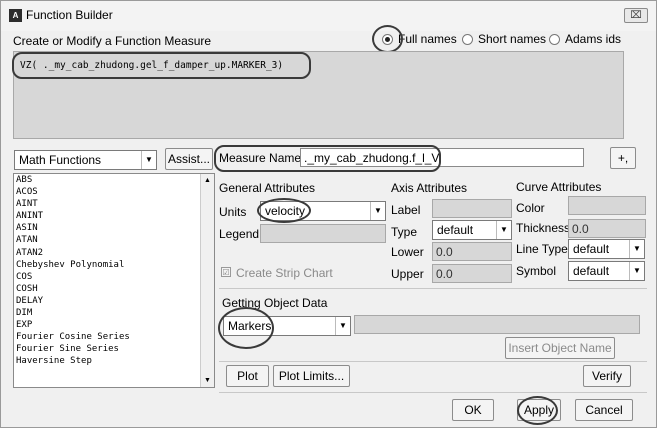 The height and width of the screenshot is (428, 657). What do you see at coordinates (107, 313) in the screenshot?
I see `function-list-item: DIM` at bounding box center [107, 313].